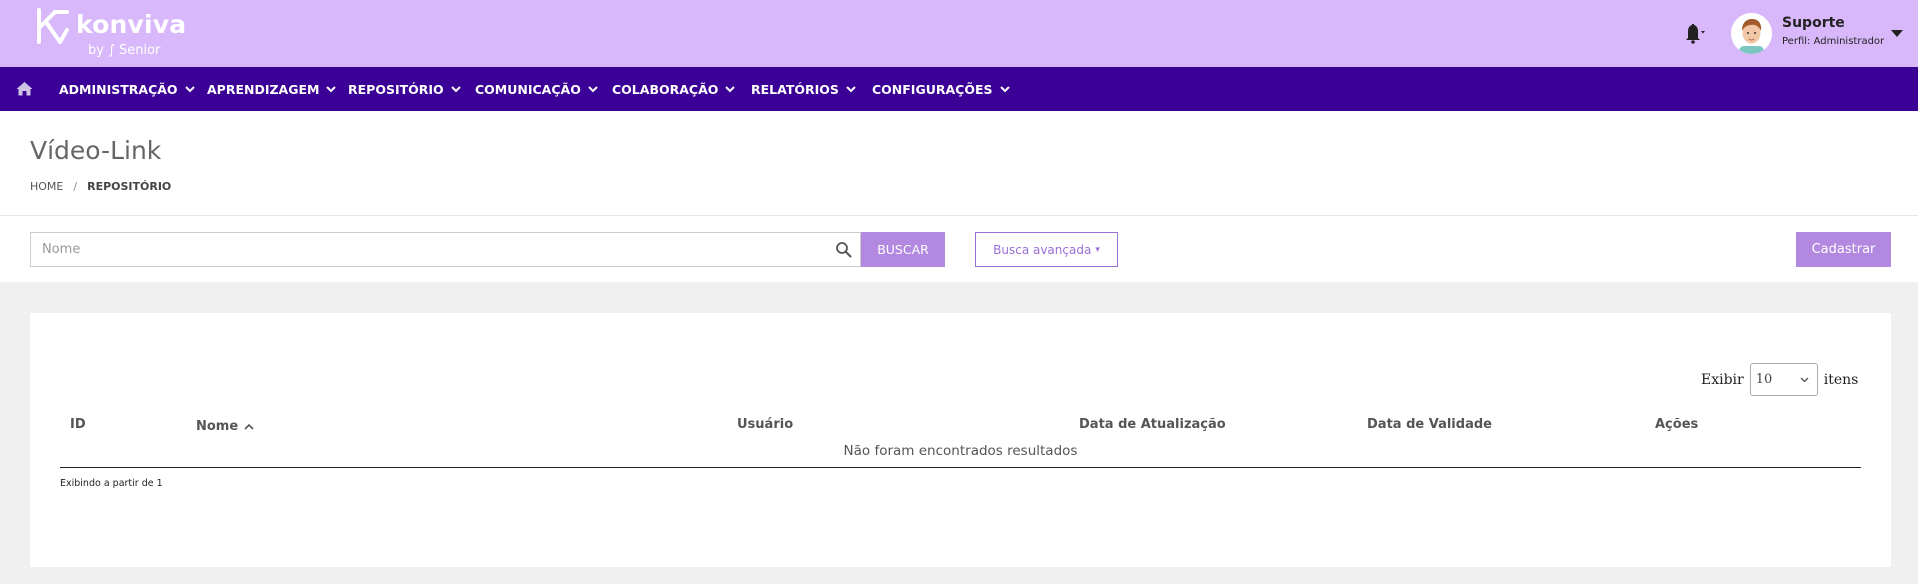  I want to click on nav-item-label: RELATÓRIOS, so click(795, 89).